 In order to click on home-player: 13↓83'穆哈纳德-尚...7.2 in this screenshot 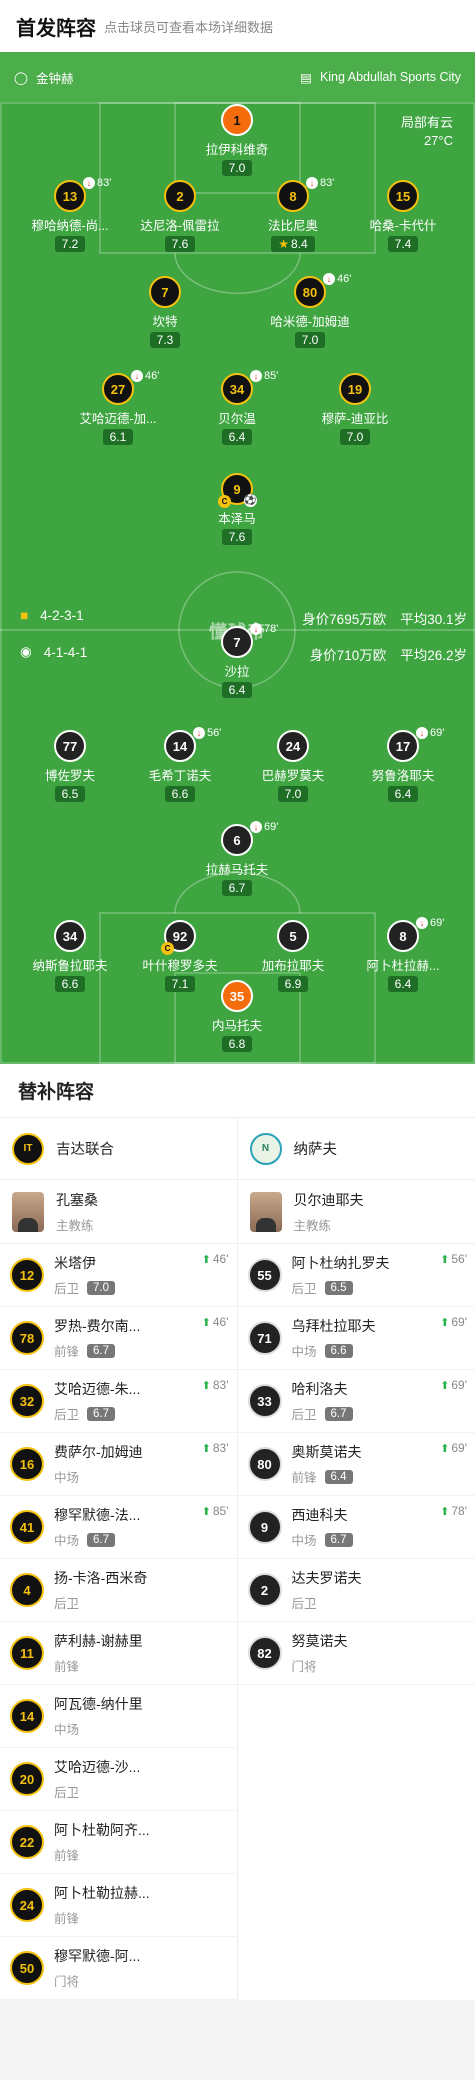, I will do `click(70, 216)`.